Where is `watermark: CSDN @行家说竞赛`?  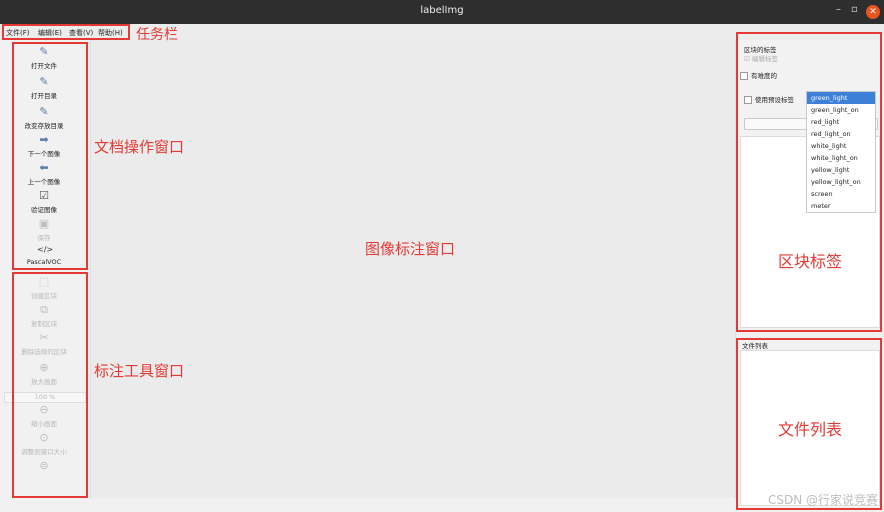 watermark: CSDN @行家说竞赛 is located at coordinates (822, 500).